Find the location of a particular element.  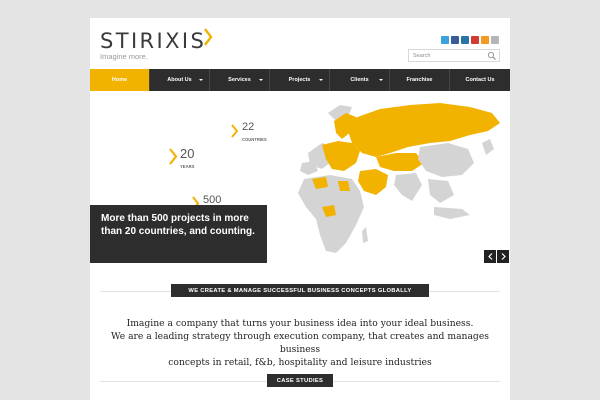

nav-item-clients: Clients is located at coordinates (360, 80).